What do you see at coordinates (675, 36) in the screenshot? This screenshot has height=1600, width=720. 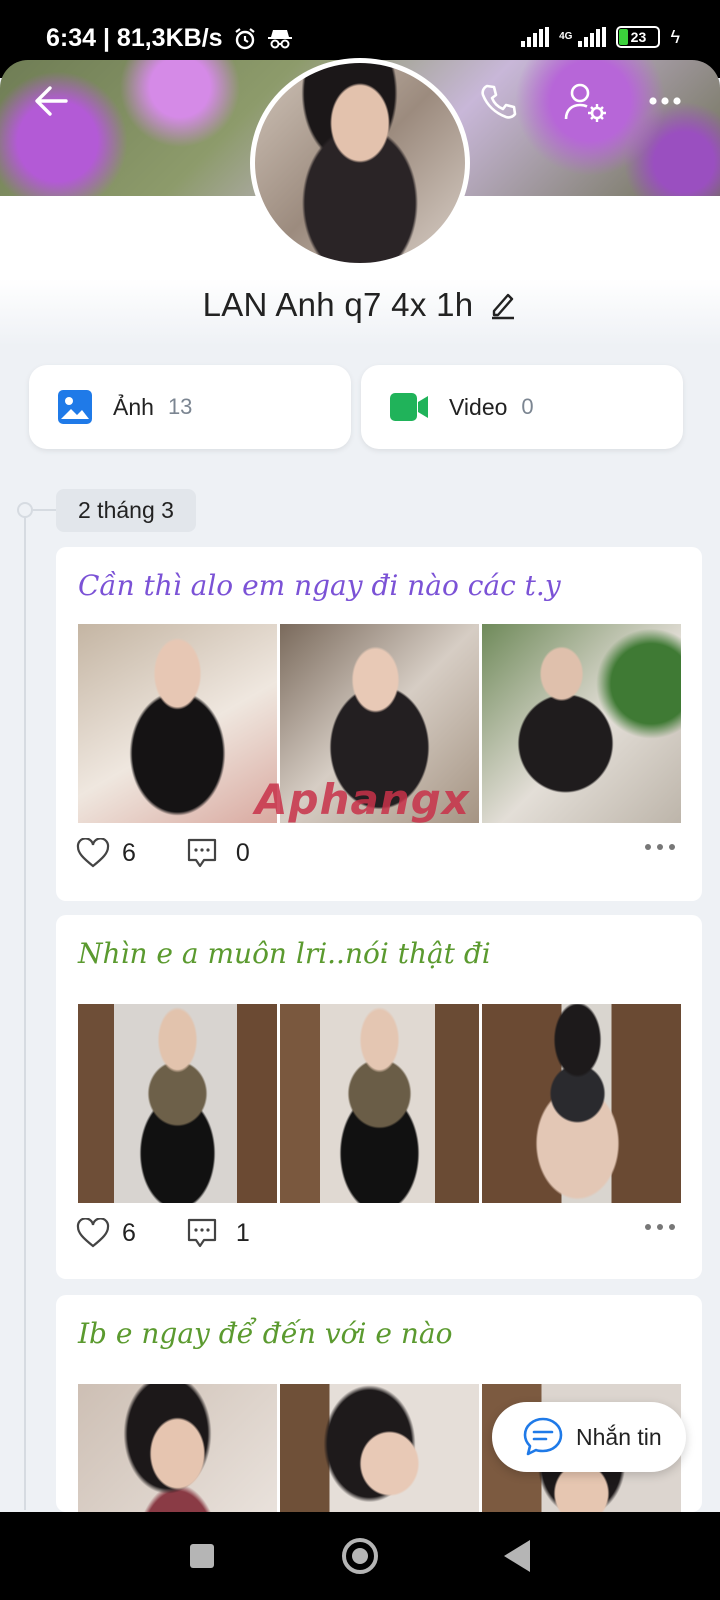 I see `charging-icon: ϟ` at bounding box center [675, 36].